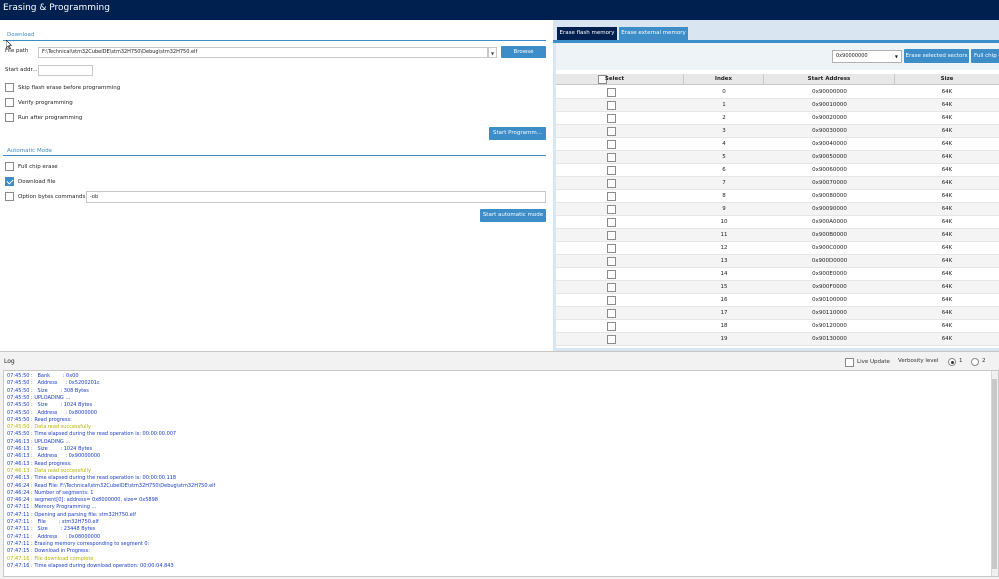 The height and width of the screenshot is (579, 999). I want to click on sector-start-address: 0x900D0000, so click(829, 261).